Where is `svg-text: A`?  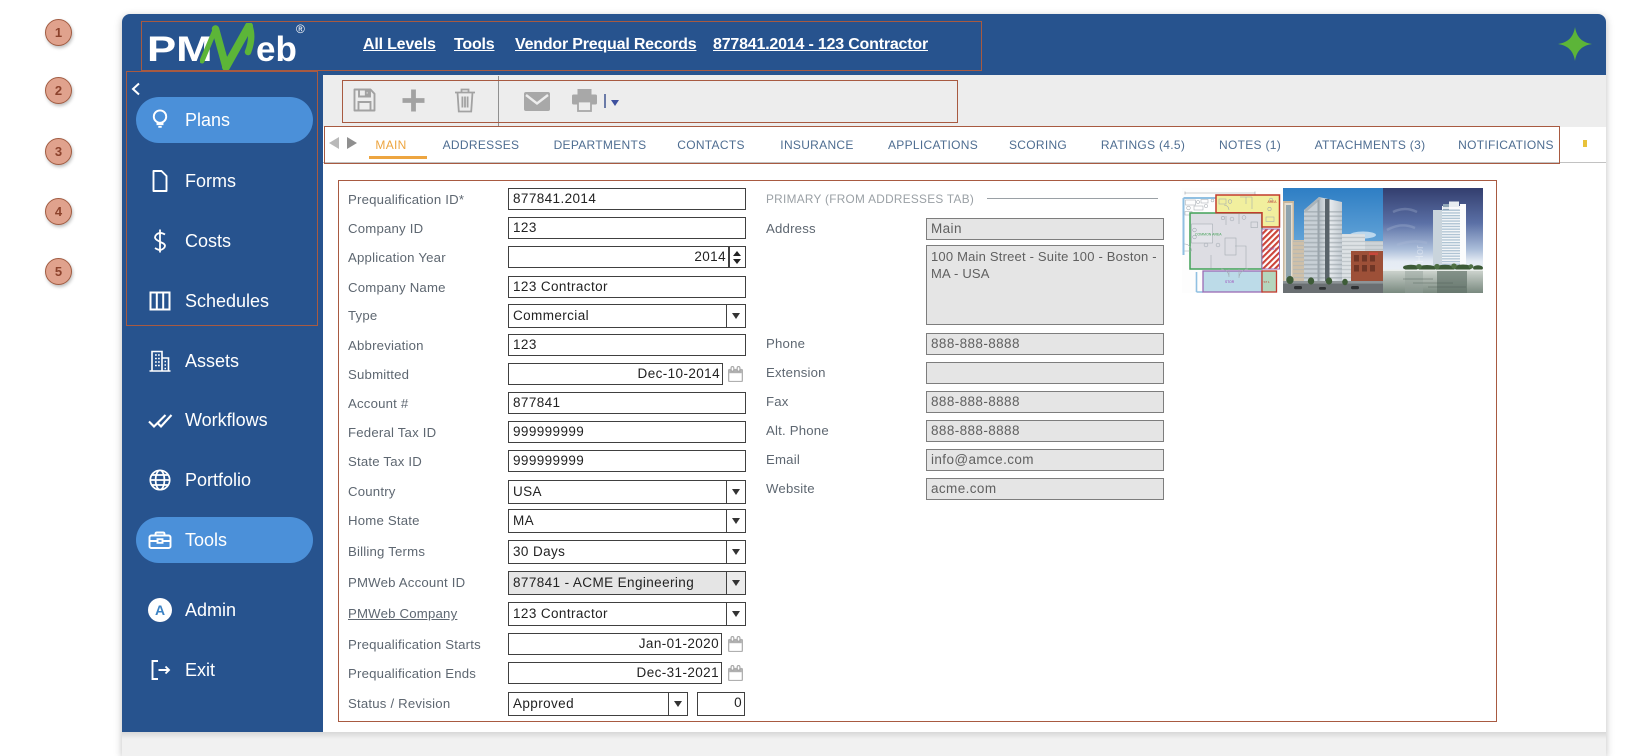
svg-text: A is located at coordinates (160, 610).